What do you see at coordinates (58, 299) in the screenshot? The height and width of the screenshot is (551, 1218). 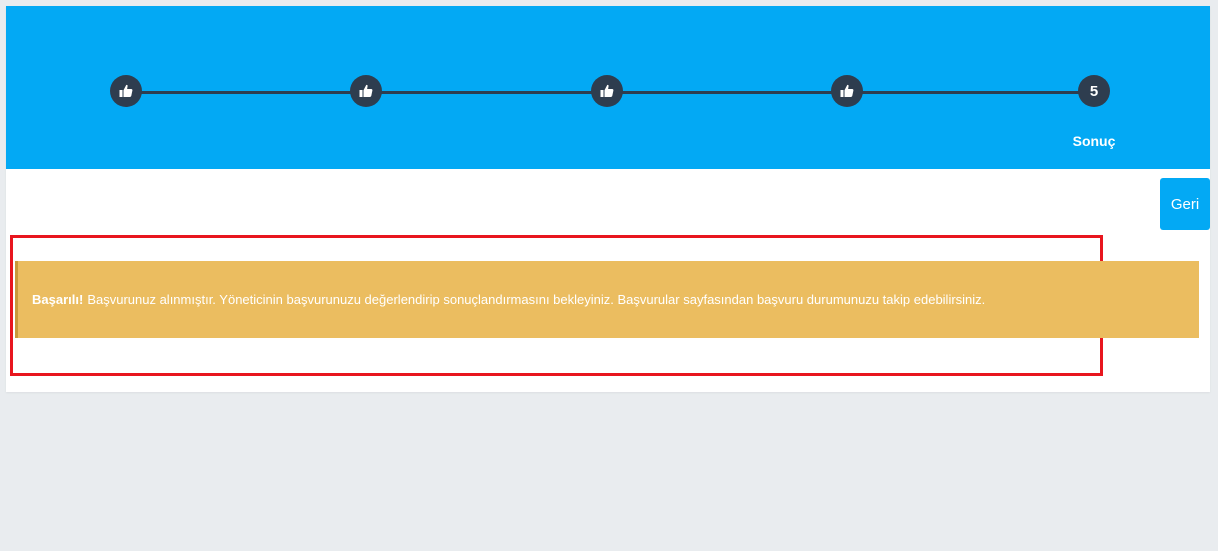 I see `alert-title: Başarılı!` at bounding box center [58, 299].